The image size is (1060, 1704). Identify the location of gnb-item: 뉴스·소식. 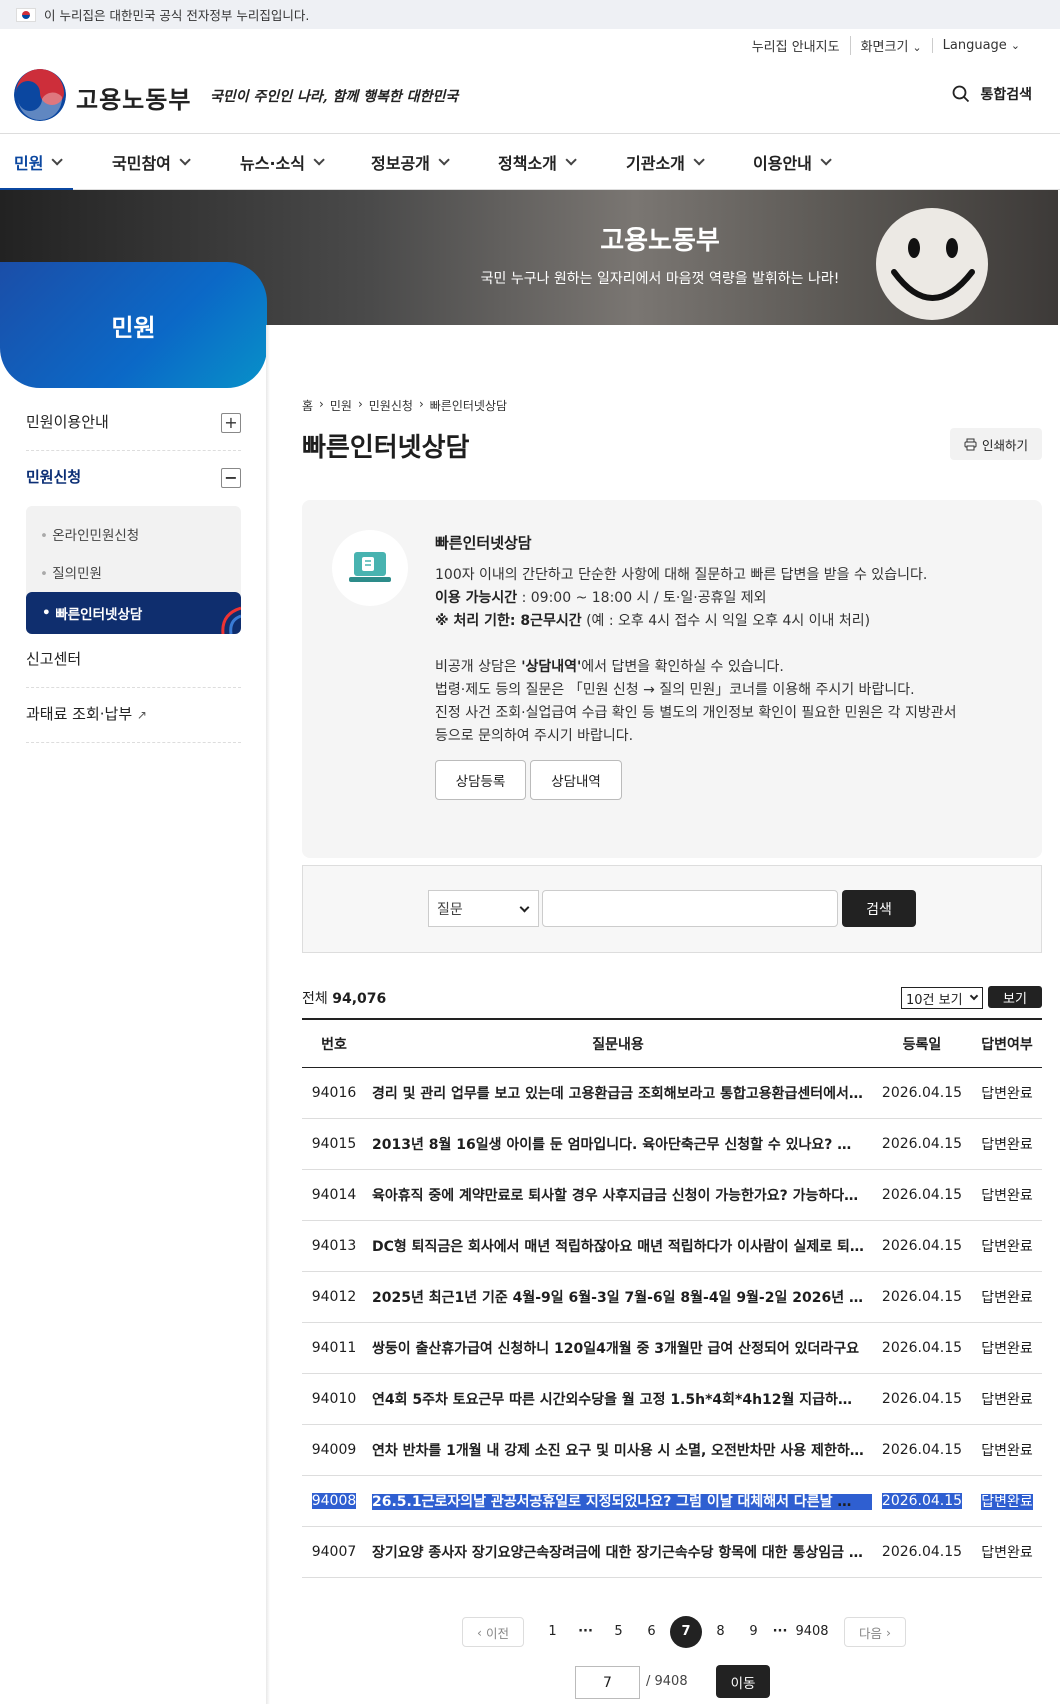
(282, 161).